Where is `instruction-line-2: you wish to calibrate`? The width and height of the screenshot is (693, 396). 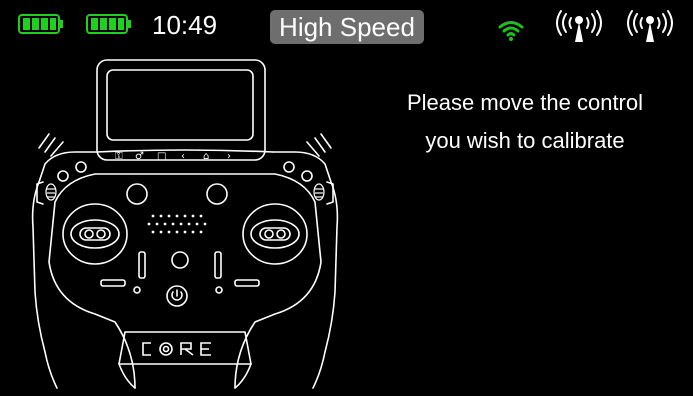
instruction-line-2: you wish to calibrate is located at coordinates (525, 140).